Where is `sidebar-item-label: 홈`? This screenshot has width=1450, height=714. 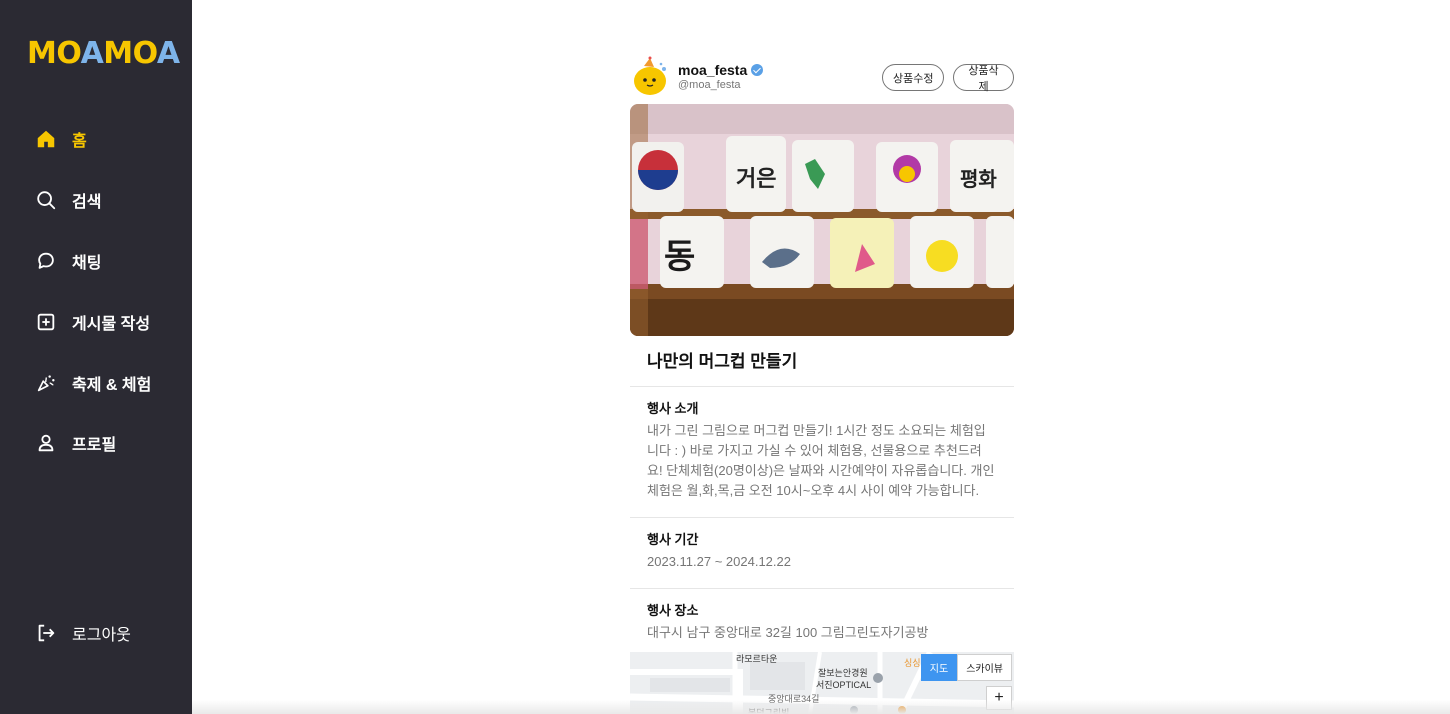 sidebar-item-label: 홈 is located at coordinates (79, 141).